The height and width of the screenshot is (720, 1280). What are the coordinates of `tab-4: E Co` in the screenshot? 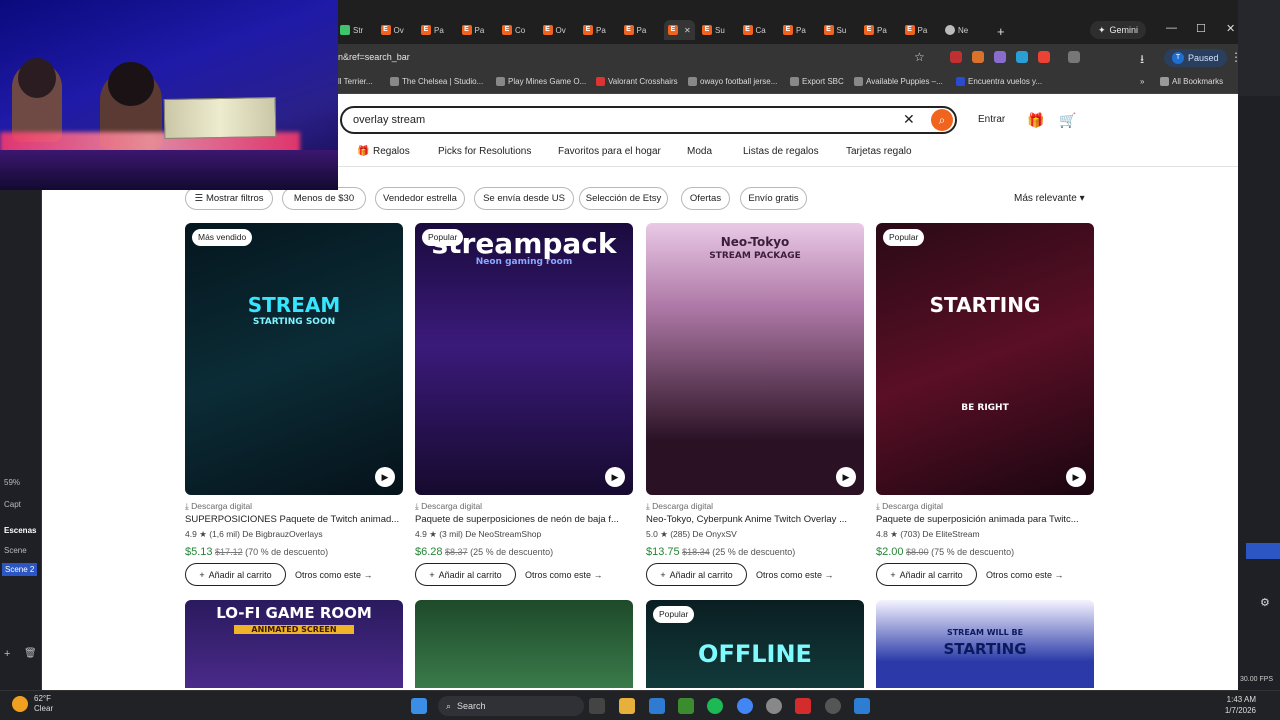 It's located at (513, 30).